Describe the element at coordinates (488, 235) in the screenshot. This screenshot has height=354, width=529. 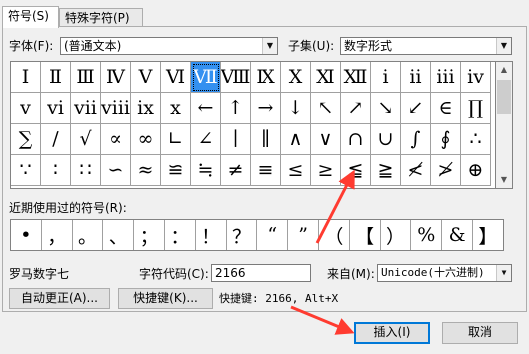
I see `recent-symbol-cell: 】` at that location.